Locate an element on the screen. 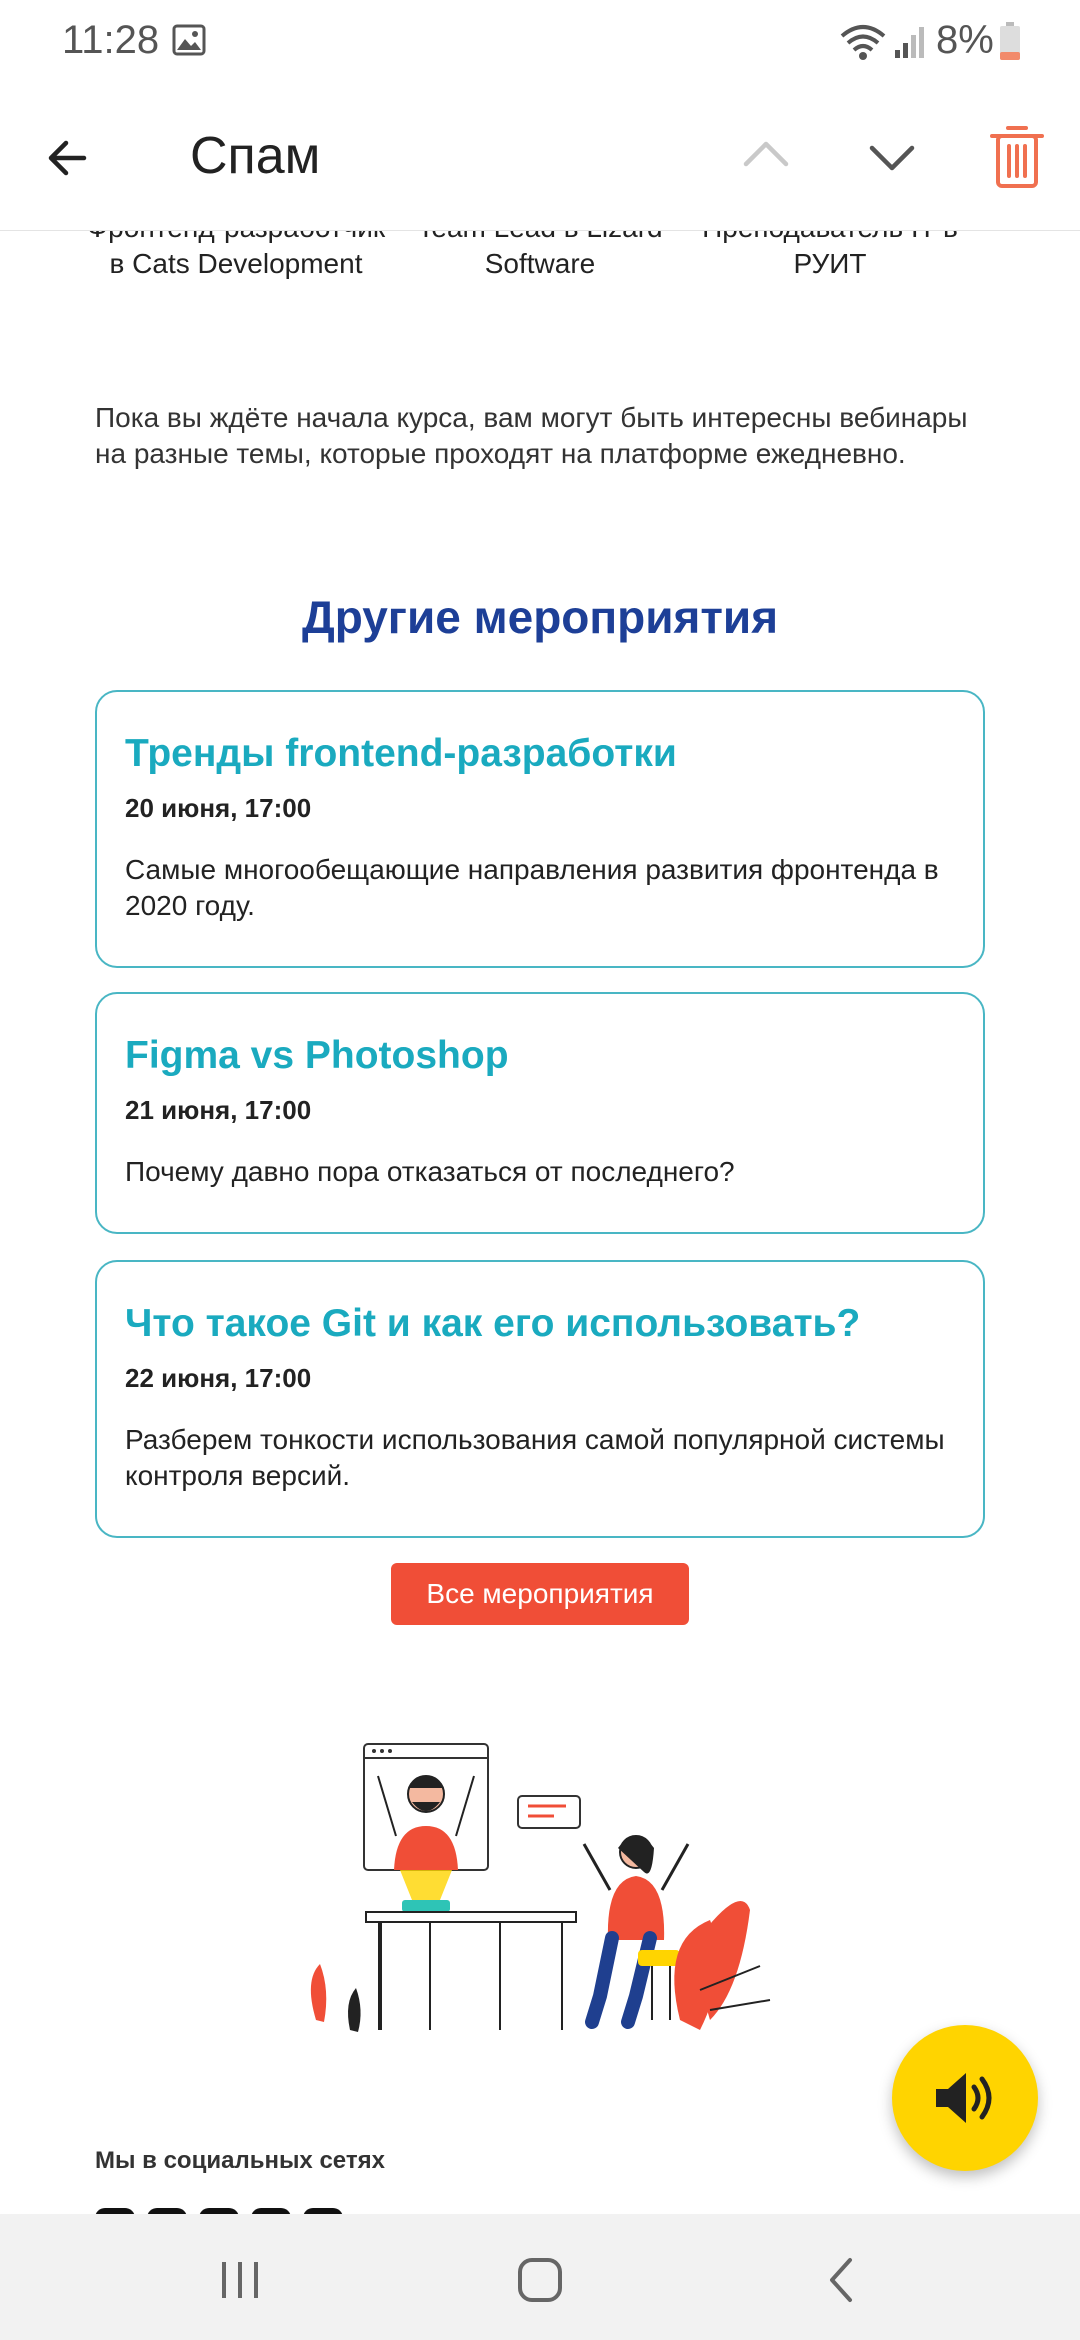 This screenshot has width=1080, height=2340. gallery-icon is located at coordinates (189, 40).